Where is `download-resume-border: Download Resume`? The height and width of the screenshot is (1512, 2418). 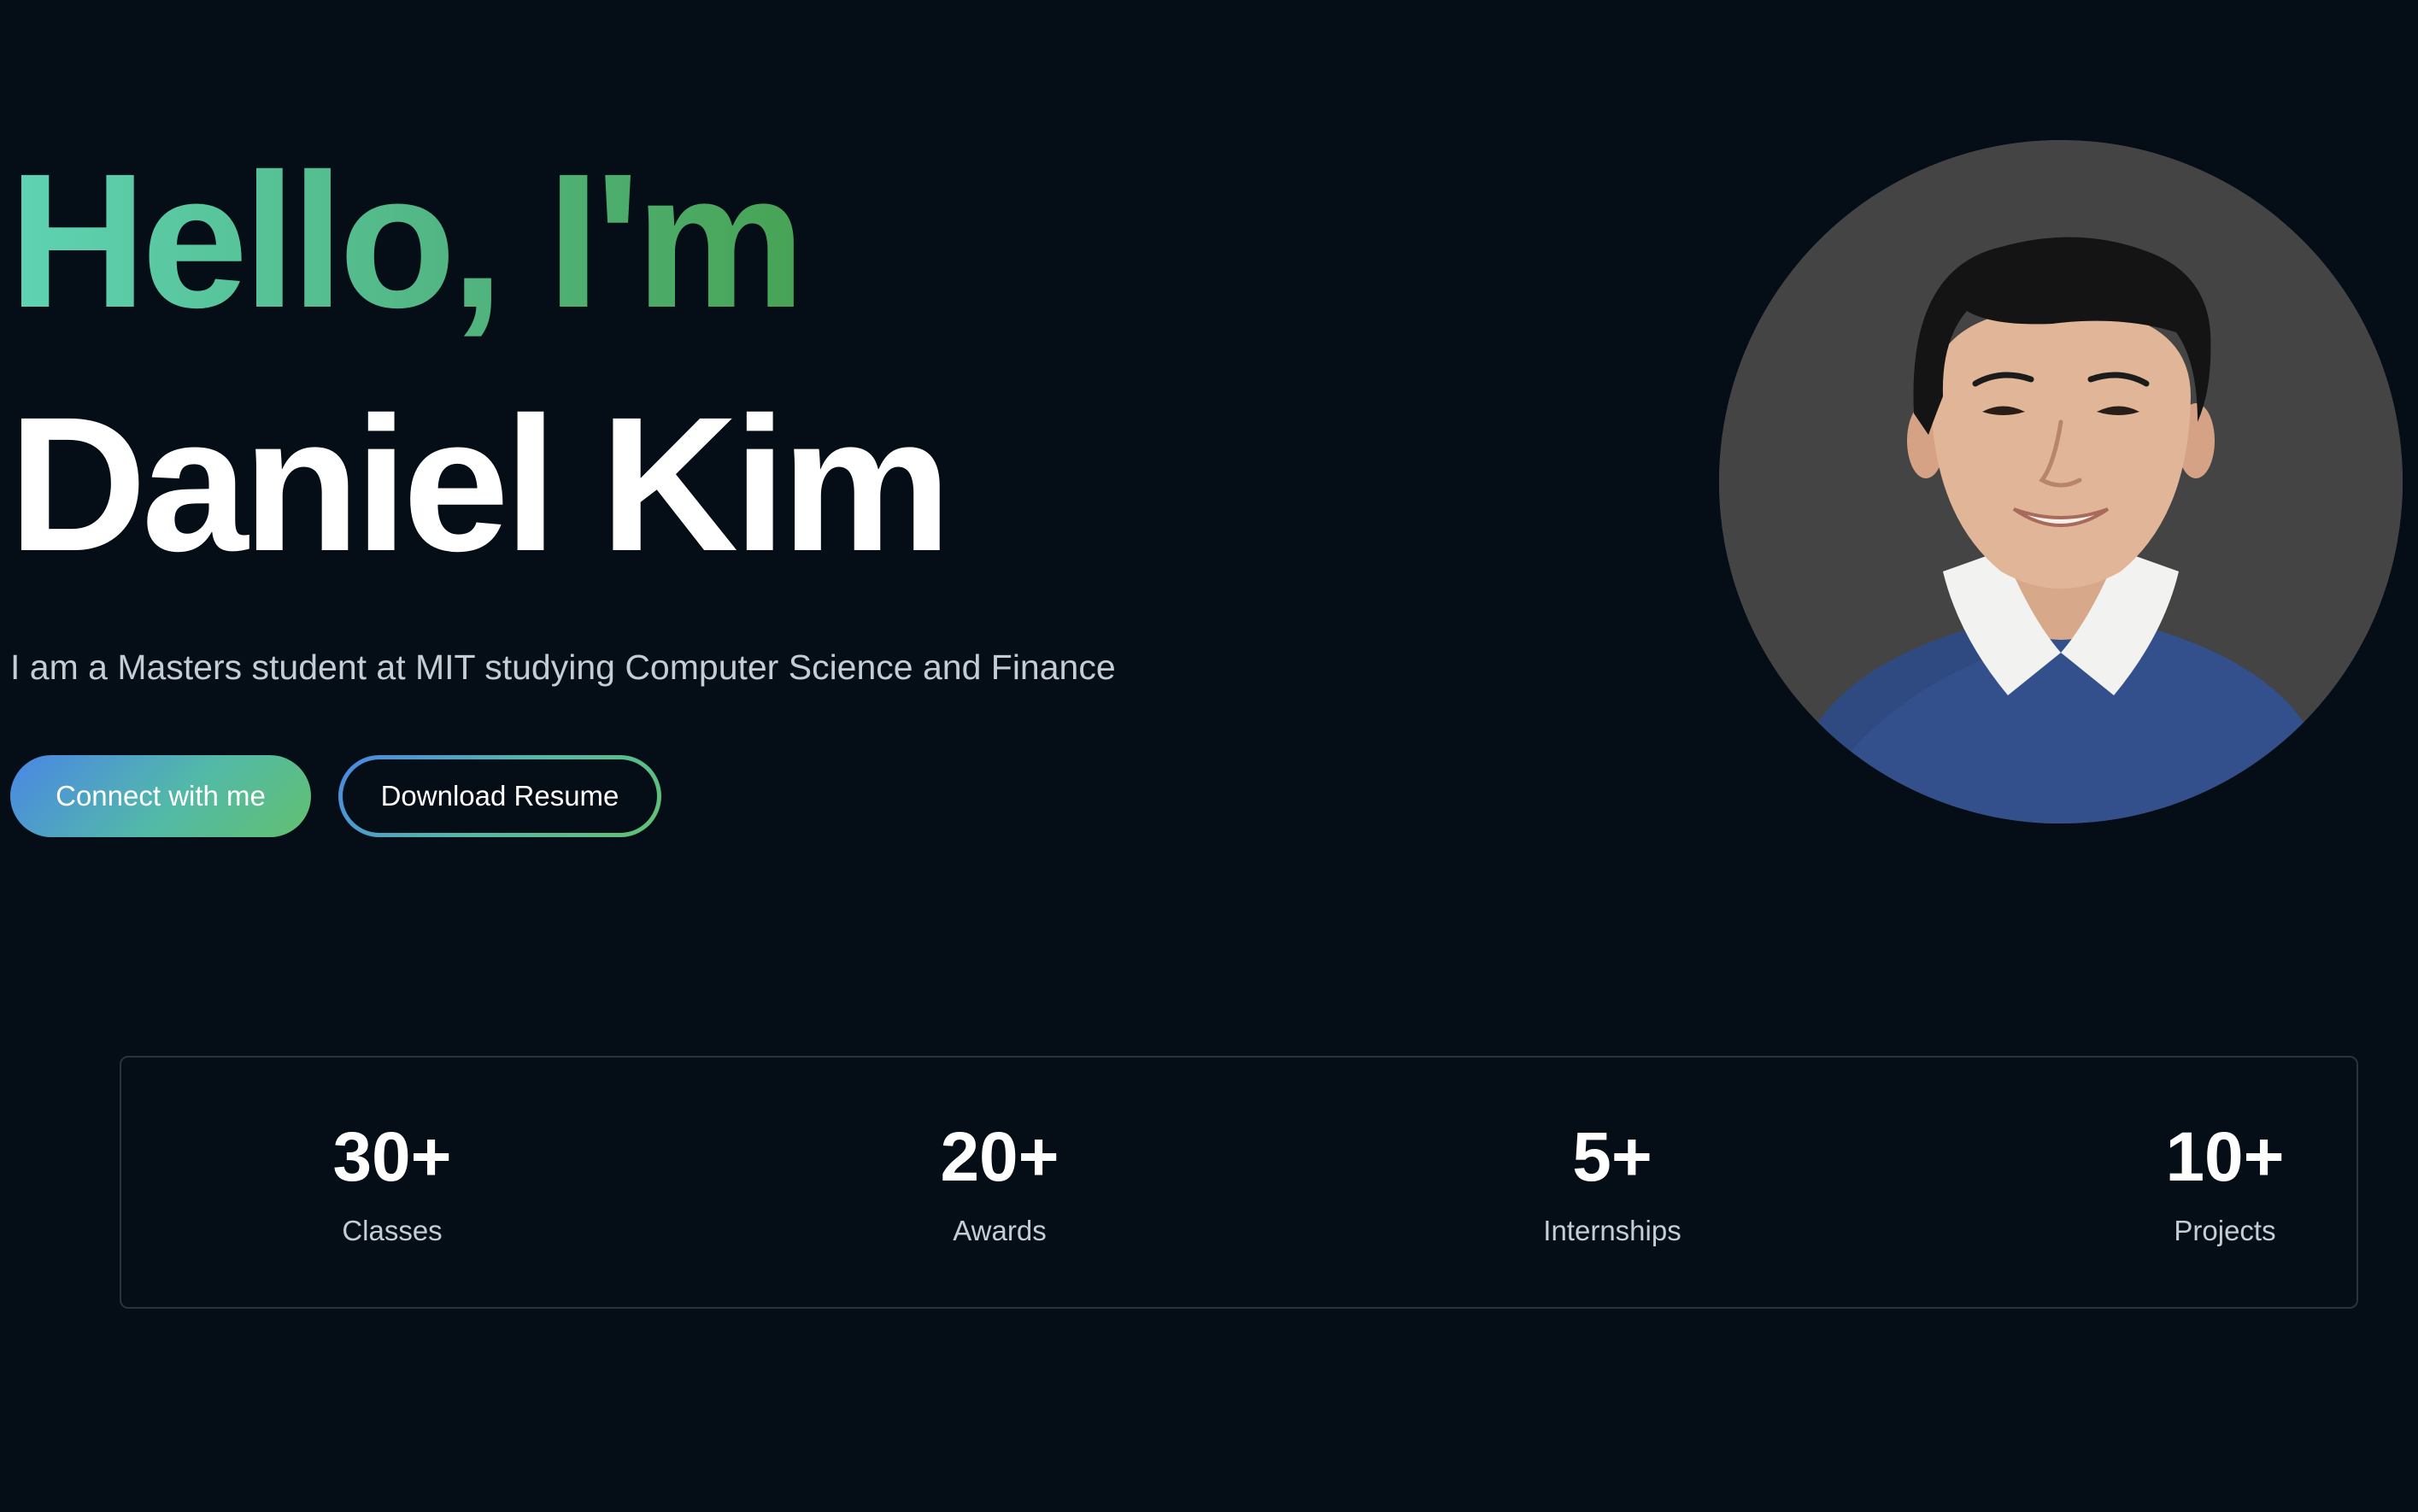
download-resume-border: Download Resume is located at coordinates (499, 796).